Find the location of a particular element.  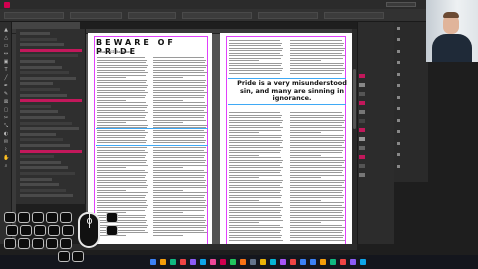

rectangle-tool-icon: ▢ is located at coordinates (6, 110).